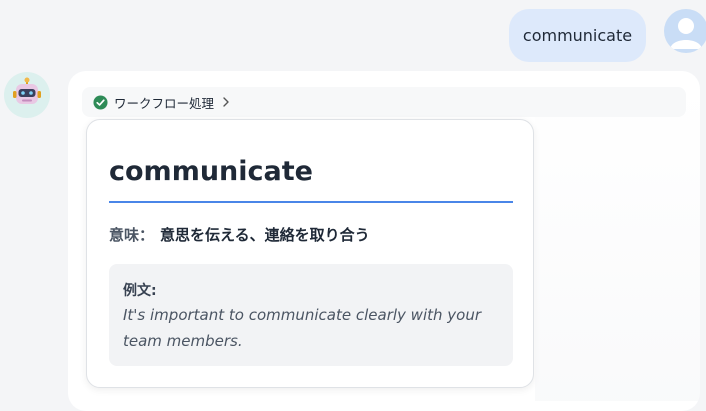 This screenshot has height=411, width=706. I want to click on user-avatar-icon, so click(685, 31).